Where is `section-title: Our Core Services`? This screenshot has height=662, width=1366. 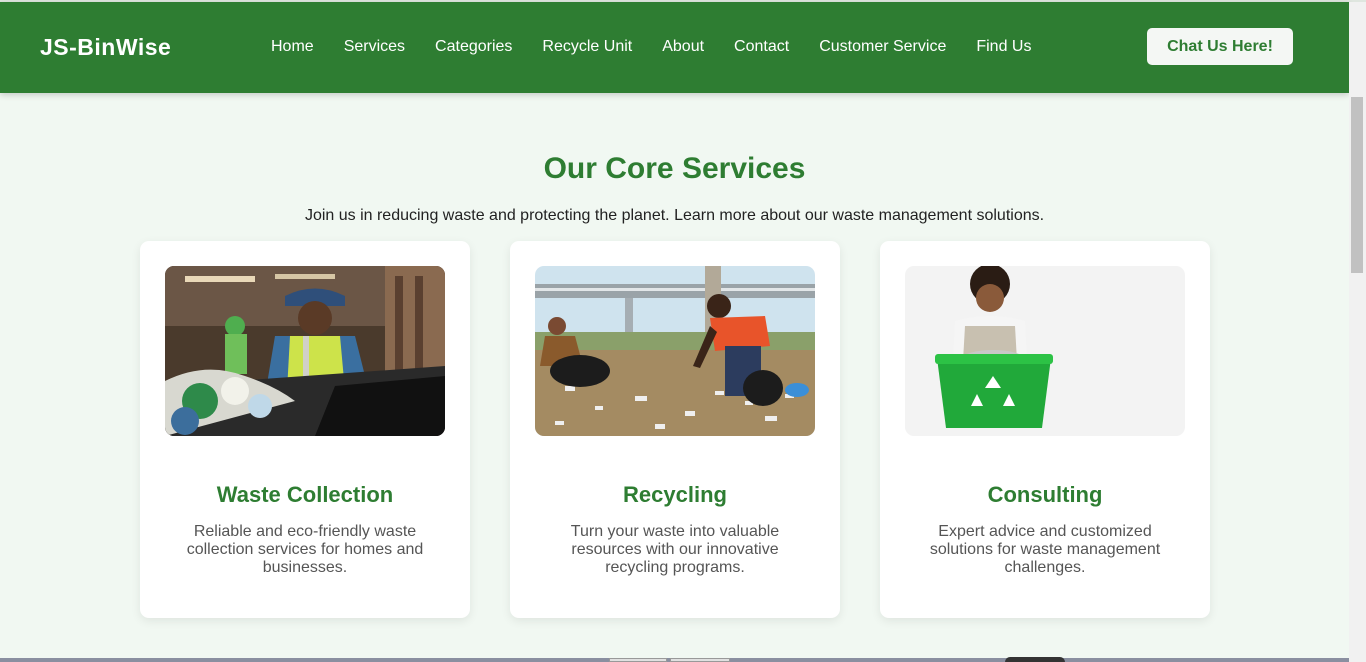 section-title: Our Core Services is located at coordinates (674, 168).